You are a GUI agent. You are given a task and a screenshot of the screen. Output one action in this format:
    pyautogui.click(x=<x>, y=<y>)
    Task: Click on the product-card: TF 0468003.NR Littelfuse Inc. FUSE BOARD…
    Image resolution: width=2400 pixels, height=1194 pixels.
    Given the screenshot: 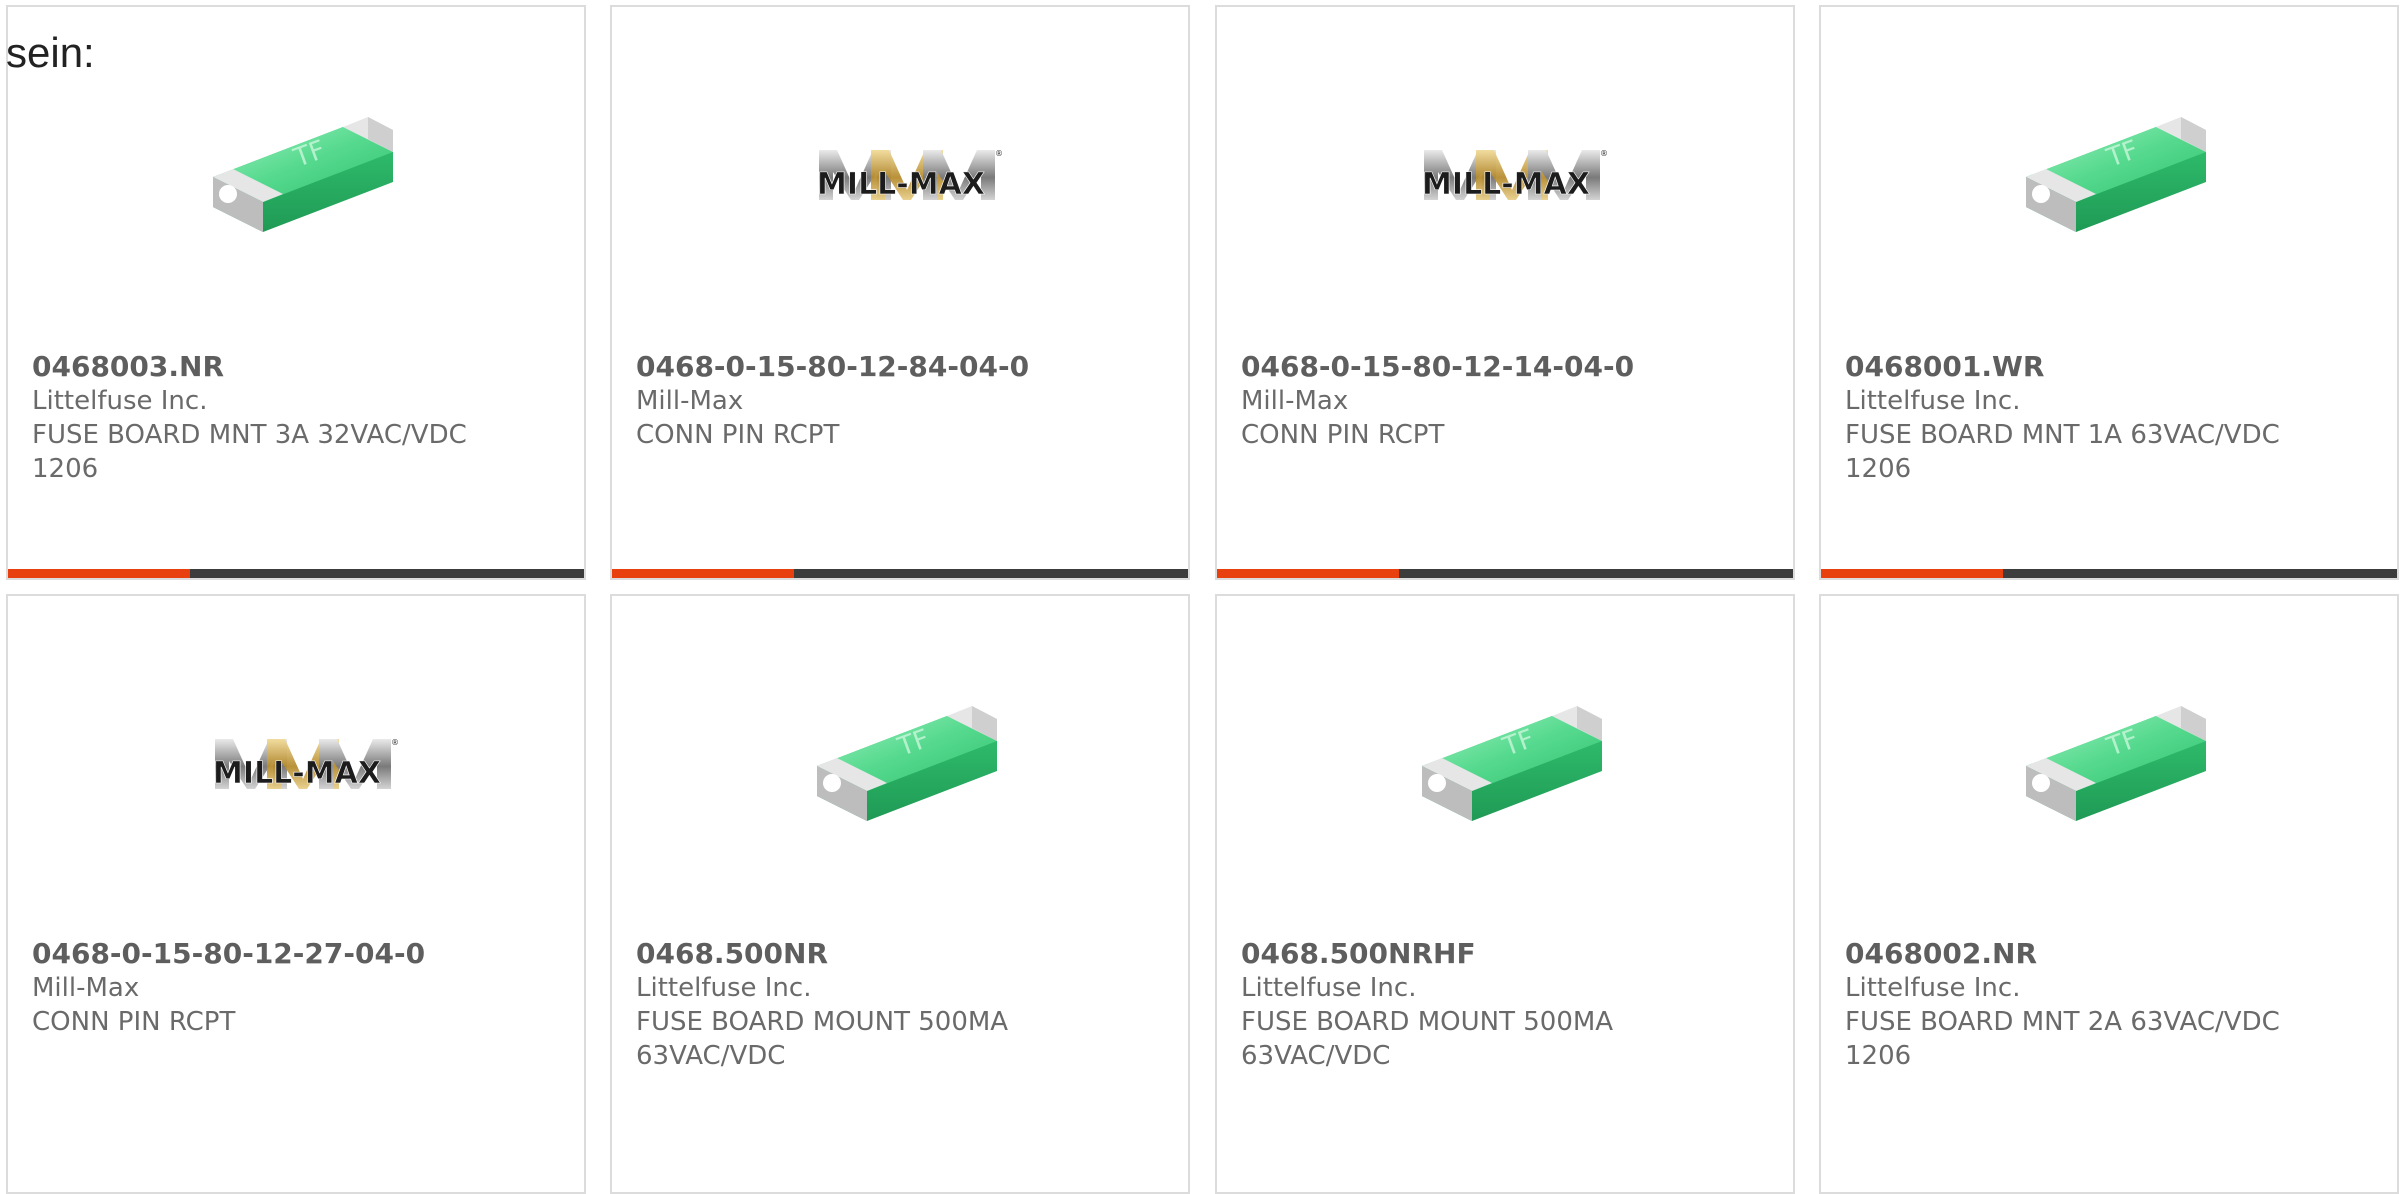 What is the action you would take?
    pyautogui.click(x=296, y=292)
    